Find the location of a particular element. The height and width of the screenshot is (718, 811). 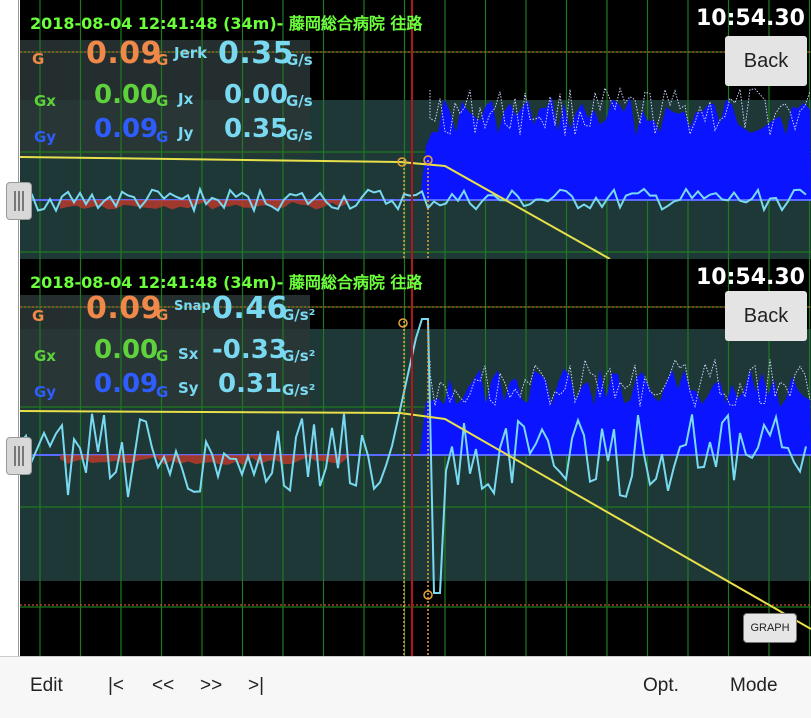

bottom-clock: 10:54.30 is located at coordinates (750, 277).